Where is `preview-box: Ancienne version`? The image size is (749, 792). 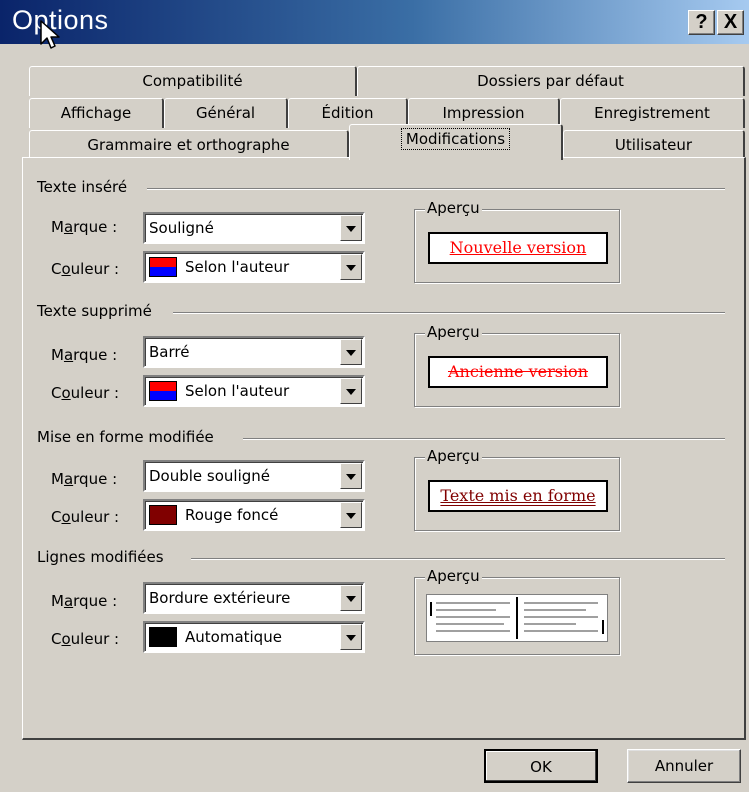
preview-box: Ancienne version is located at coordinates (518, 372).